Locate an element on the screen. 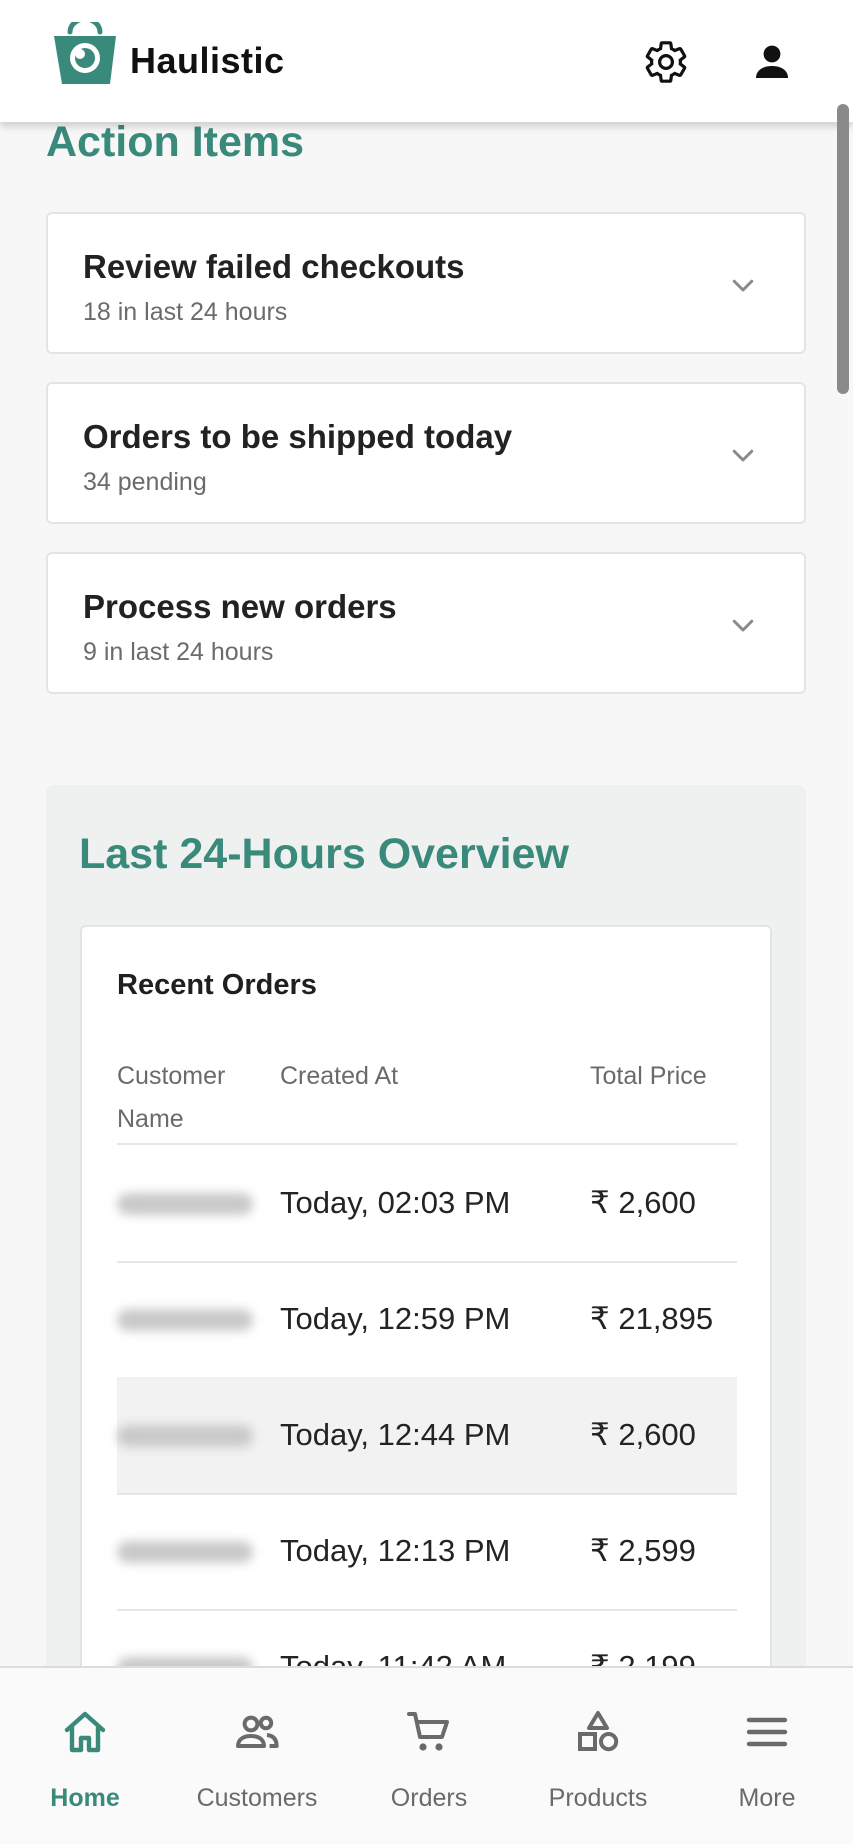 Image resolution: width=853 pixels, height=1844 pixels. table-row: Today, 12:59 PM ₹ 21,895 is located at coordinates (427, 1319).